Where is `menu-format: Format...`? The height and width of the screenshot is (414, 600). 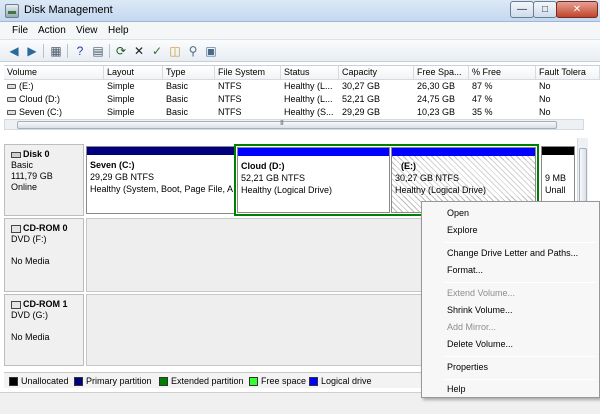 menu-format: Format... is located at coordinates (465, 270).